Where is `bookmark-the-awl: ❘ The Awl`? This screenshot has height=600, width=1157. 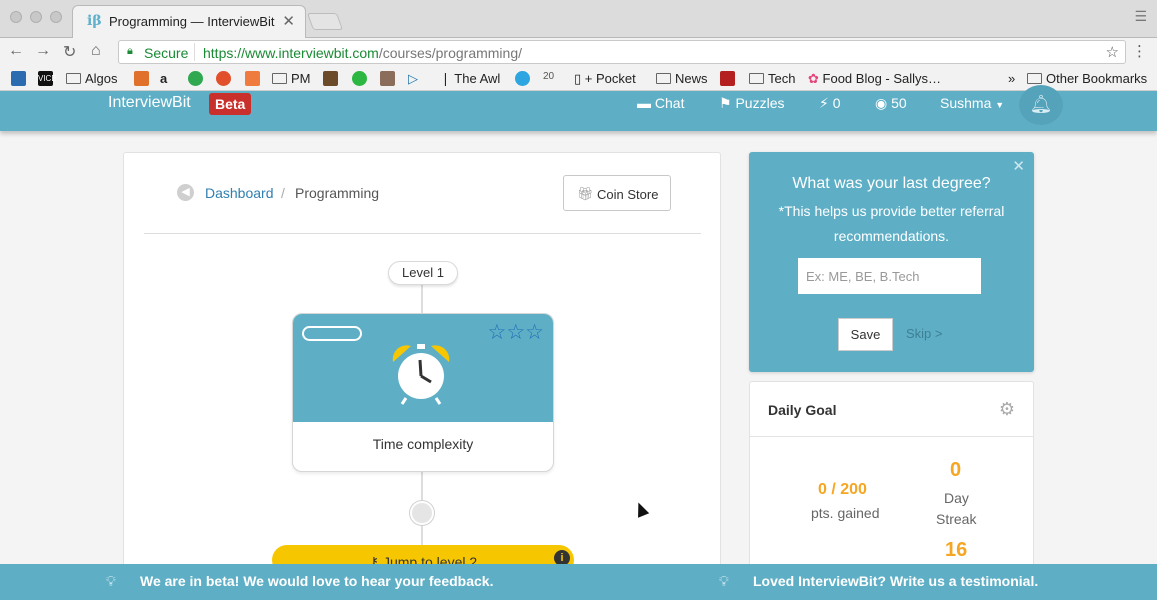 bookmark-the-awl: ❘ The Awl is located at coordinates (470, 79).